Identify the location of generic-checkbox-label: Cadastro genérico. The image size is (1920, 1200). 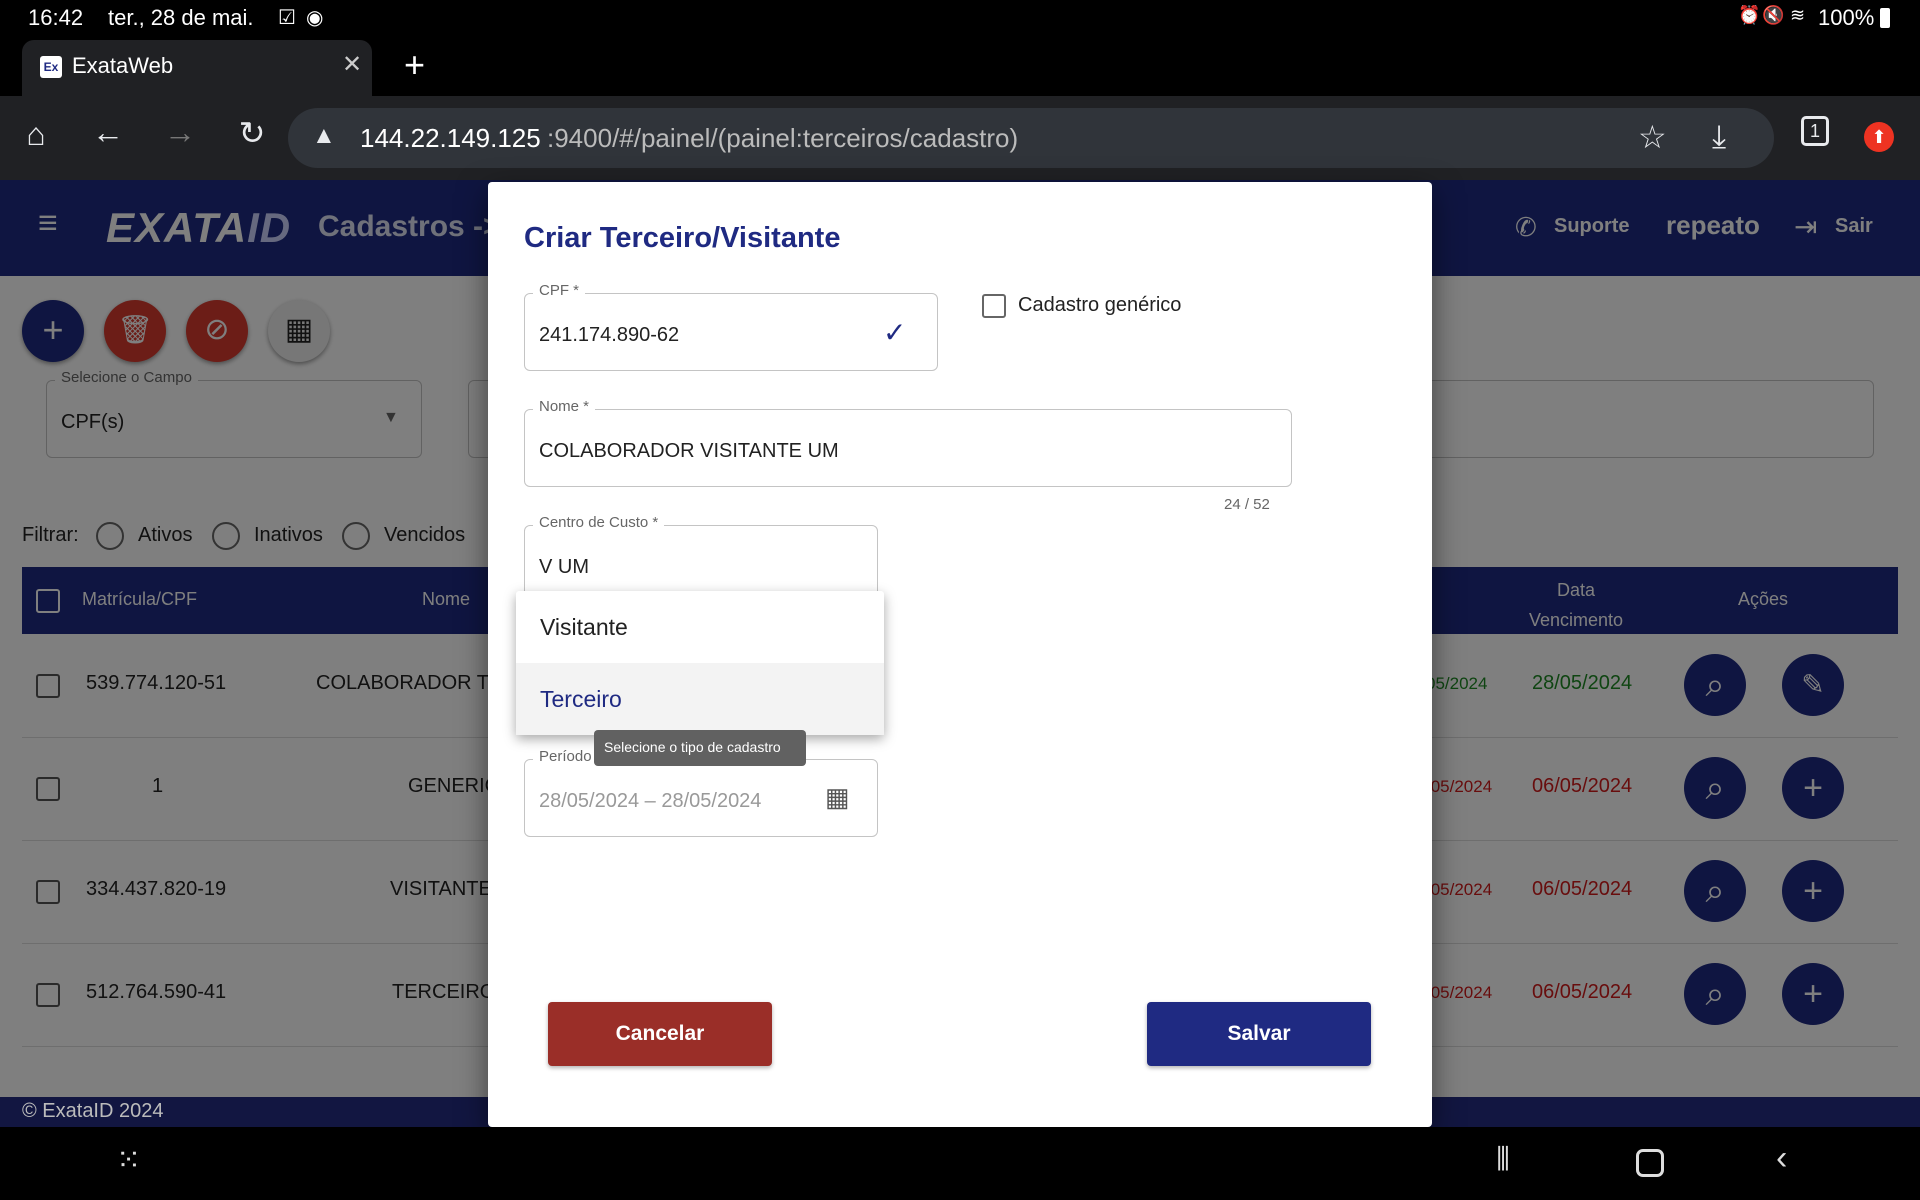
(1100, 305).